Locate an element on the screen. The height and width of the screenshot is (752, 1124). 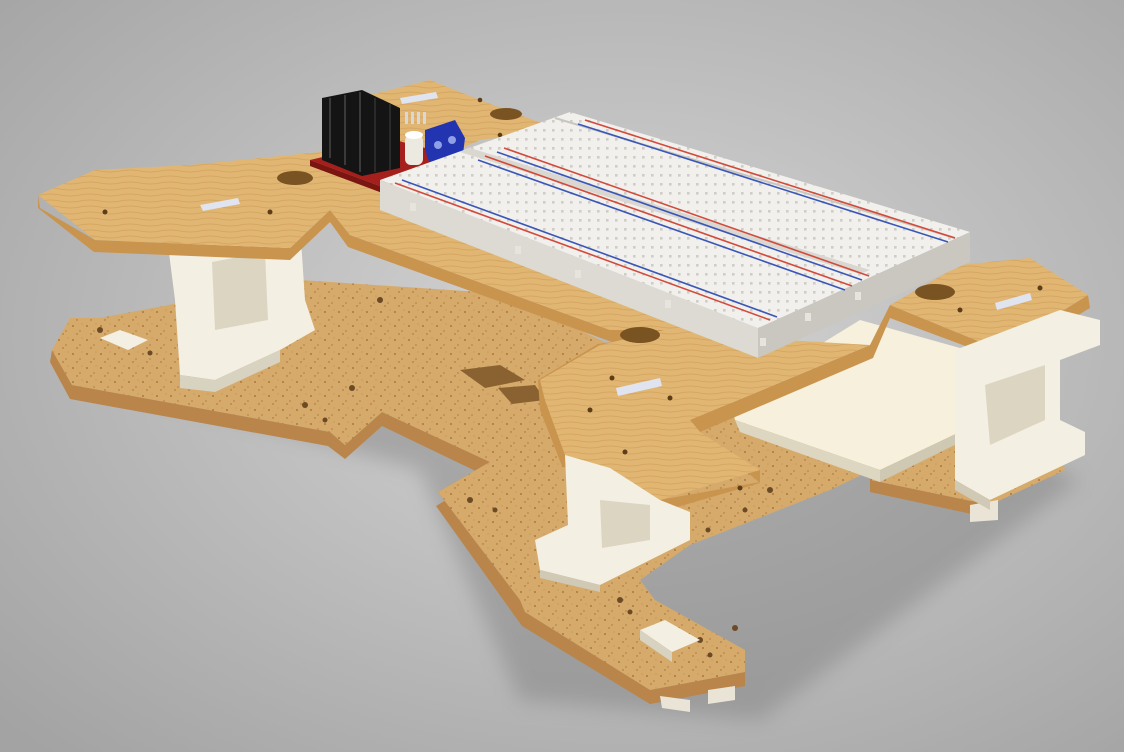
capacitor-icon is located at coordinates (414, 148).